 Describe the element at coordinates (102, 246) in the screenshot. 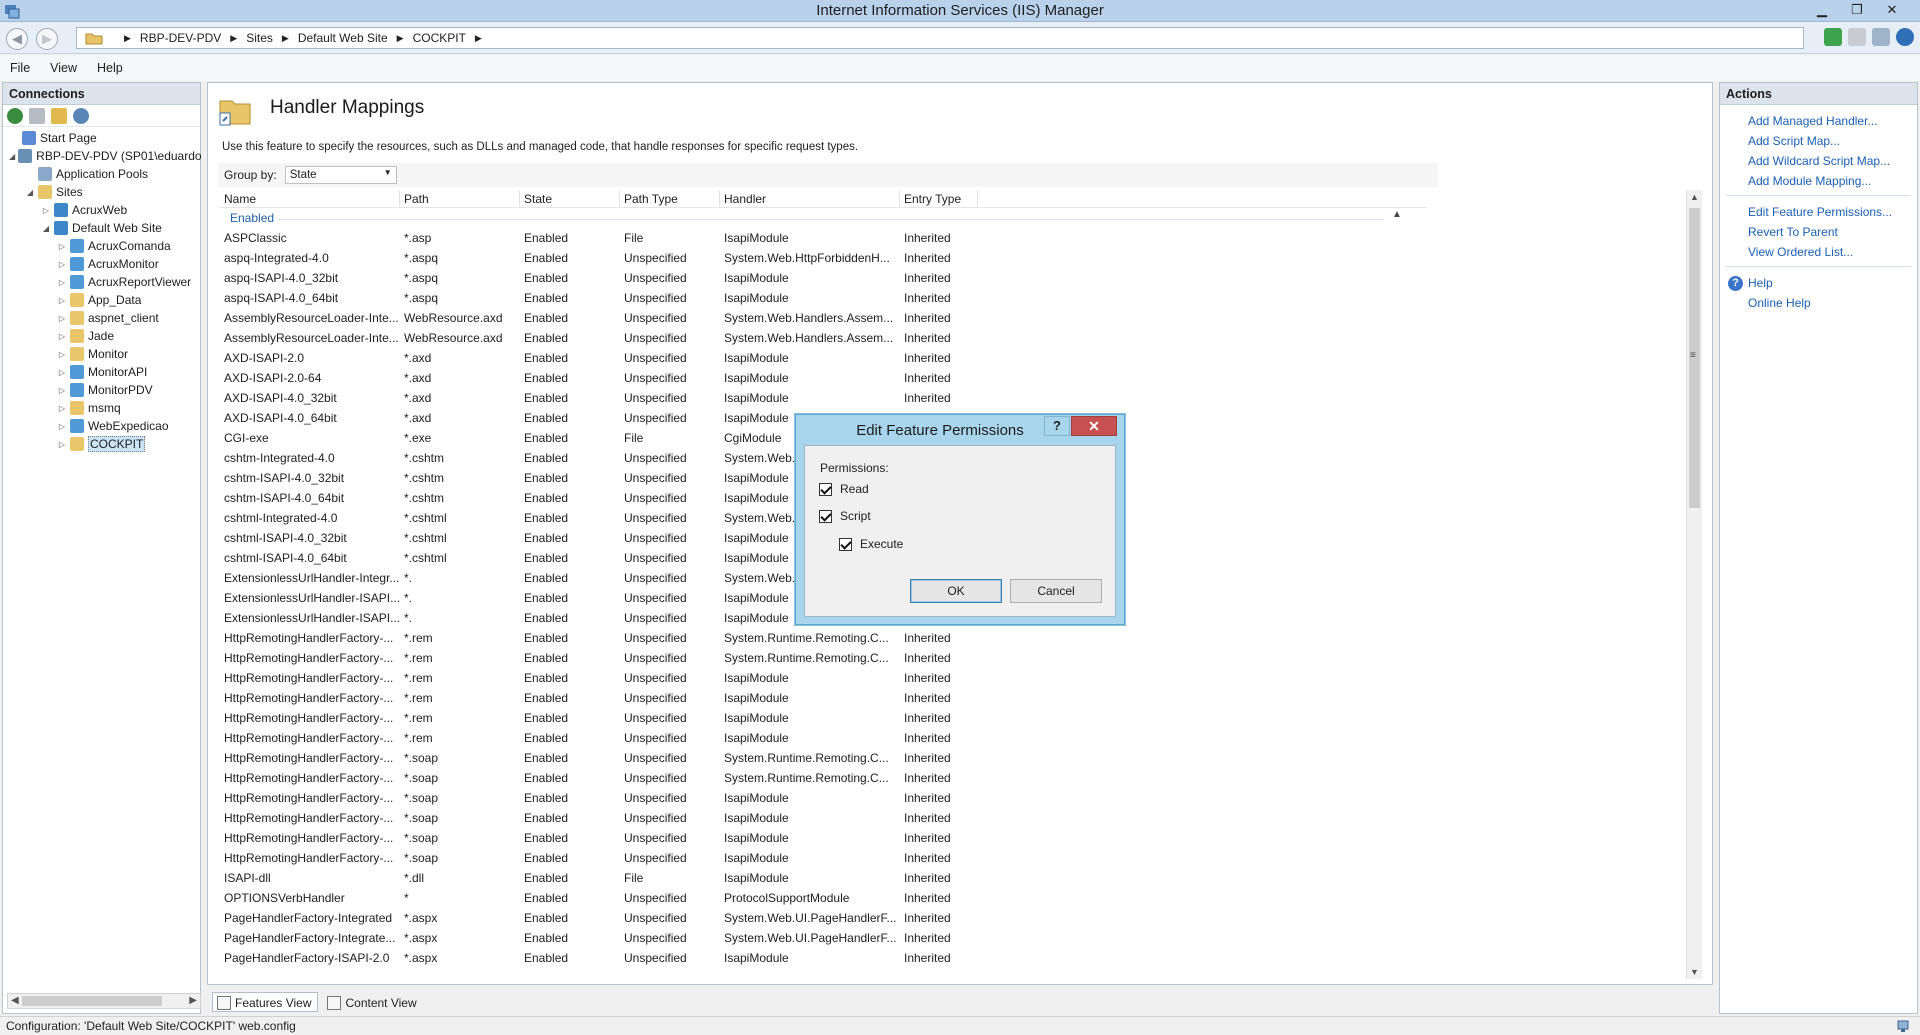

I see `tree-node: ▷ AcruxComanda` at that location.